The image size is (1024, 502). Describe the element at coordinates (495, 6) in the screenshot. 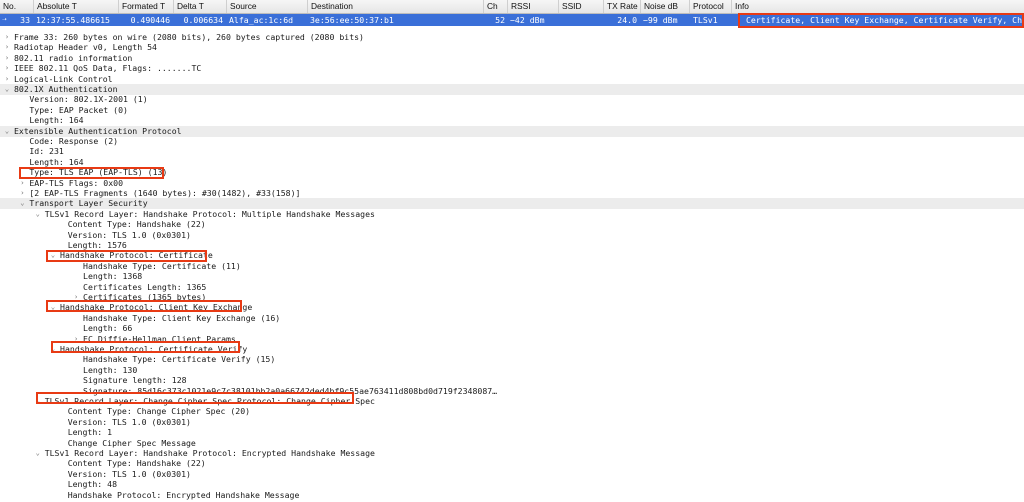

I see `column-header-channel: Ch` at that location.